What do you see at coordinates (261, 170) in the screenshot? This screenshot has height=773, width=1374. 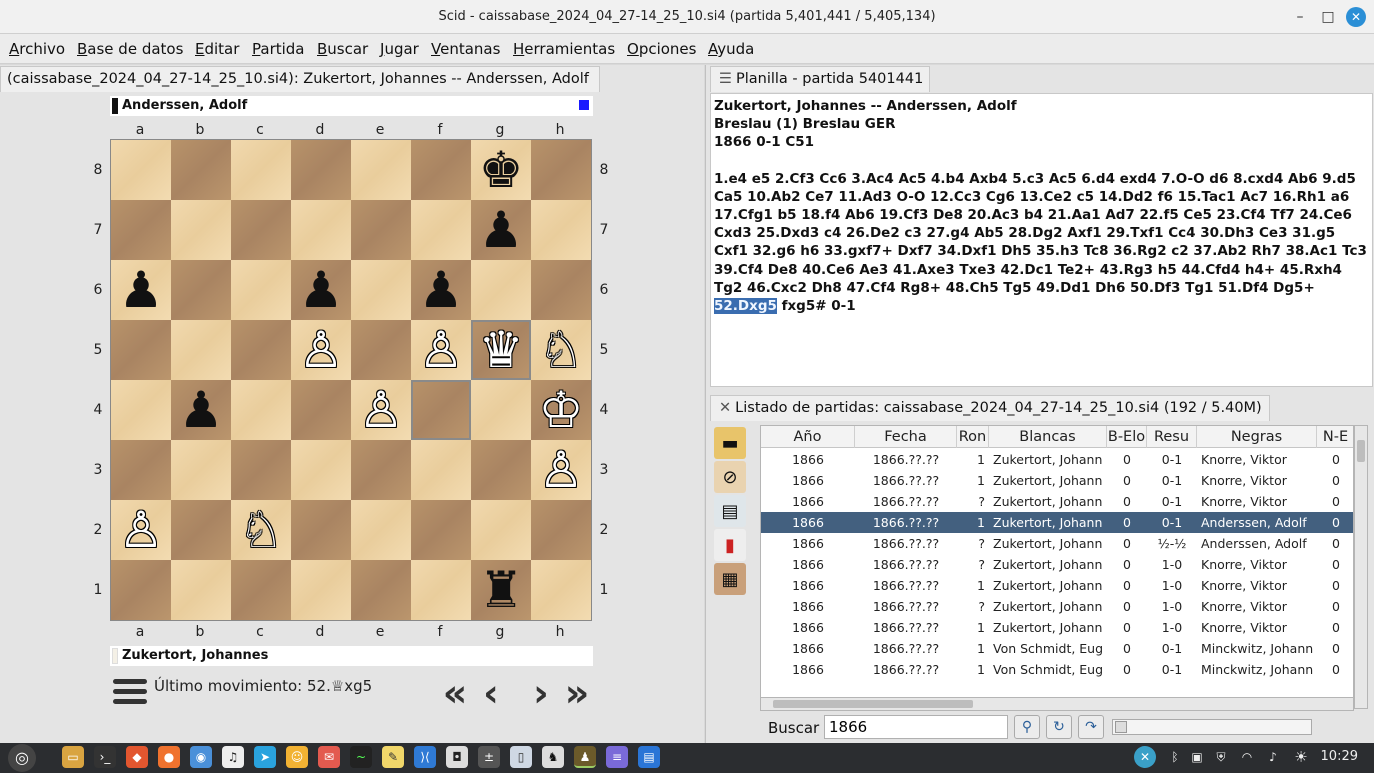 I see `square-c8` at bounding box center [261, 170].